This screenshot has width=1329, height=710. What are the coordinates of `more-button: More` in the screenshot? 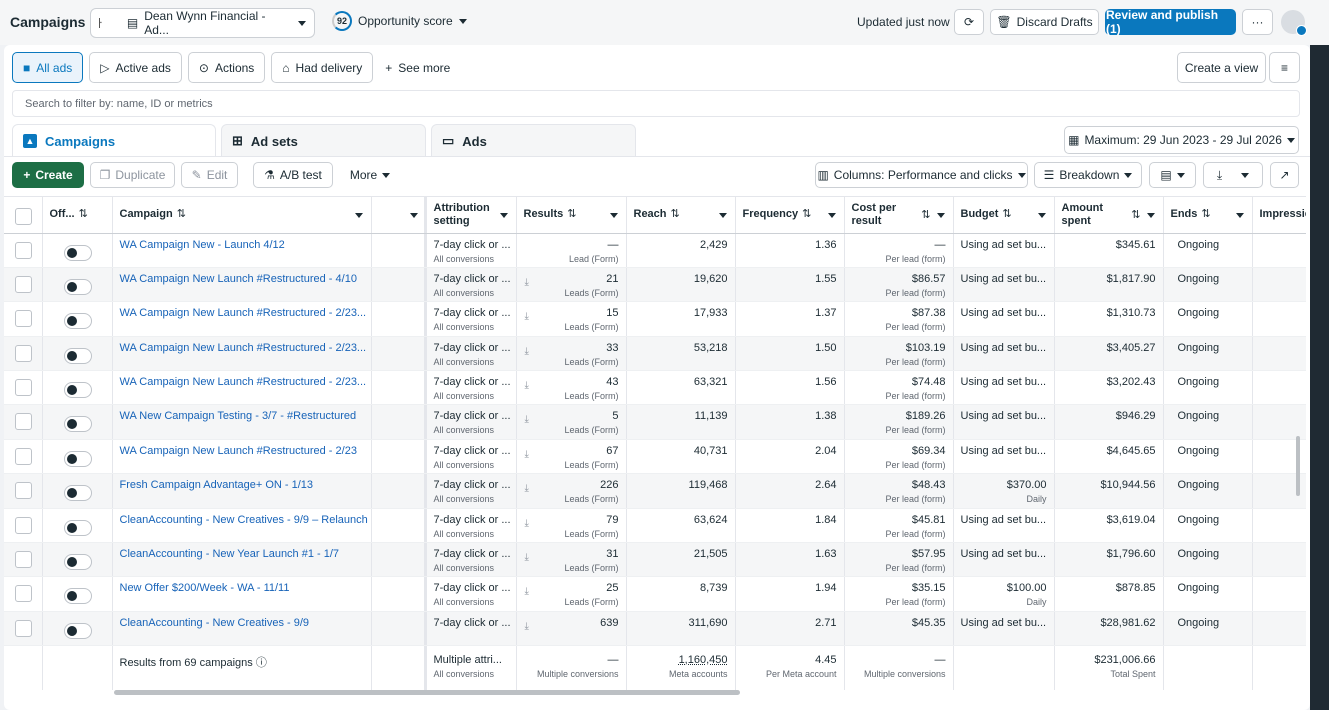 It's located at (370, 175).